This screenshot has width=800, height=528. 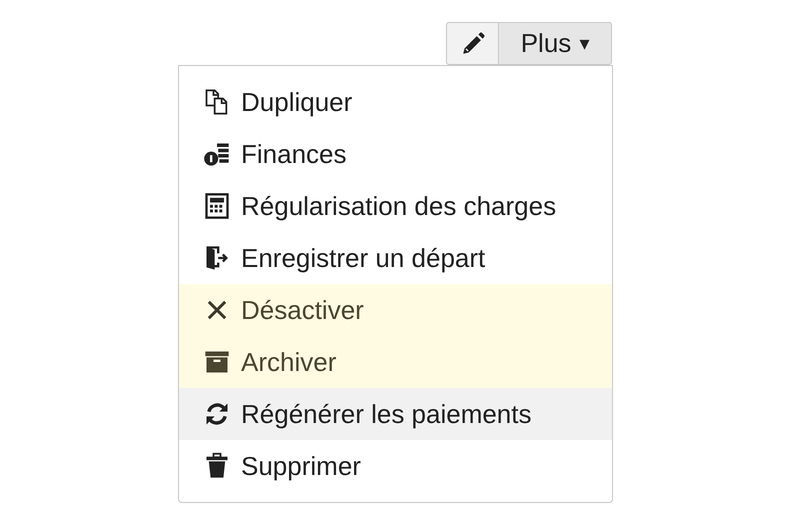 I want to click on menu-item: Archiver, so click(x=395, y=362).